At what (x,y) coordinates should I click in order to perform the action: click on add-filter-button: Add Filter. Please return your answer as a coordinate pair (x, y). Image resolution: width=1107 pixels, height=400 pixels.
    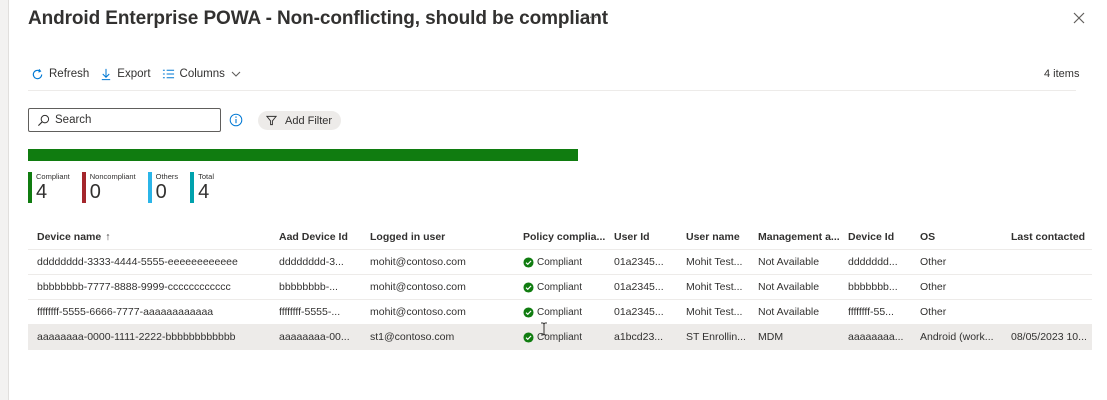
    Looking at the image, I should click on (300, 120).